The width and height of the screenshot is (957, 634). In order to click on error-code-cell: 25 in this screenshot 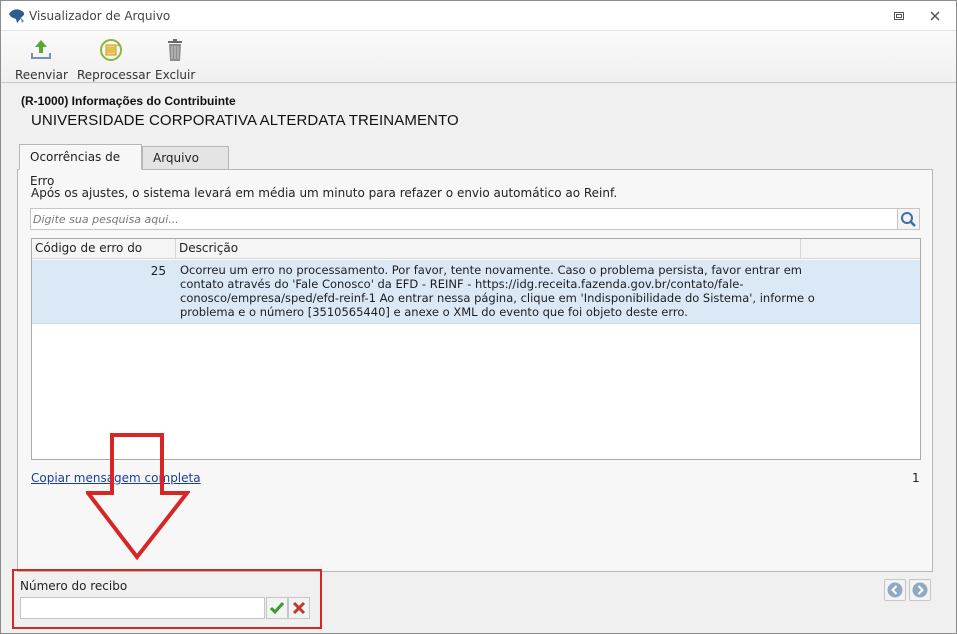, I will do `click(158, 271)`.